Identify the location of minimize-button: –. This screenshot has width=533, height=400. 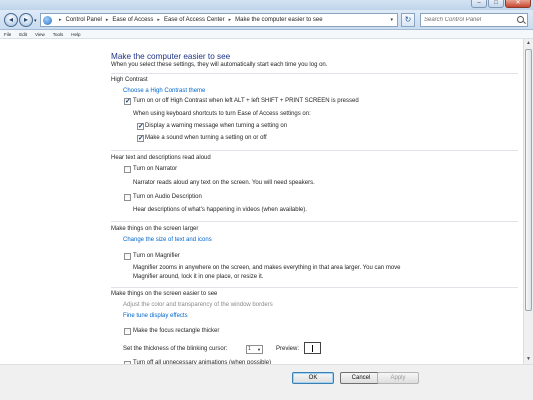
(479, 4).